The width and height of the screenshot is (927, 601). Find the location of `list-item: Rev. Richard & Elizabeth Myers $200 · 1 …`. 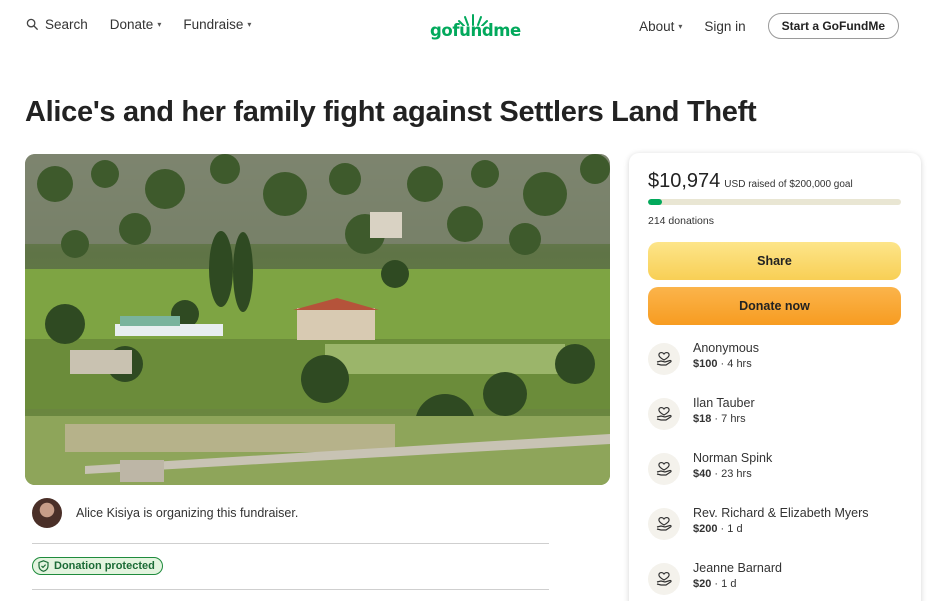

list-item: Rev. Richard & Elizabeth Myers $200 · 1 … is located at coordinates (778, 524).